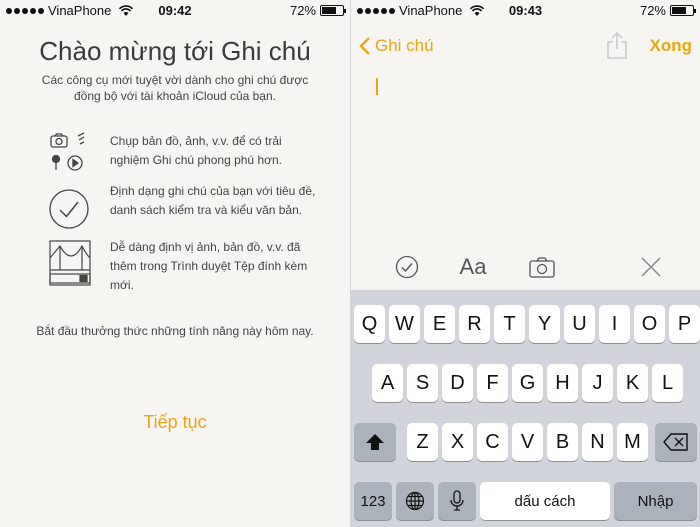 The image size is (700, 527). I want to click on key-h: H, so click(562, 383).